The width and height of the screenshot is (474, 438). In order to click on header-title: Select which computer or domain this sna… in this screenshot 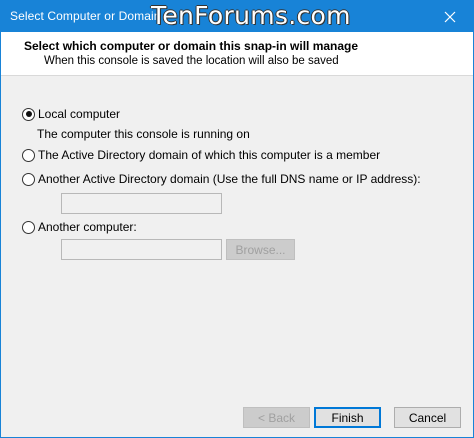, I will do `click(191, 46)`.